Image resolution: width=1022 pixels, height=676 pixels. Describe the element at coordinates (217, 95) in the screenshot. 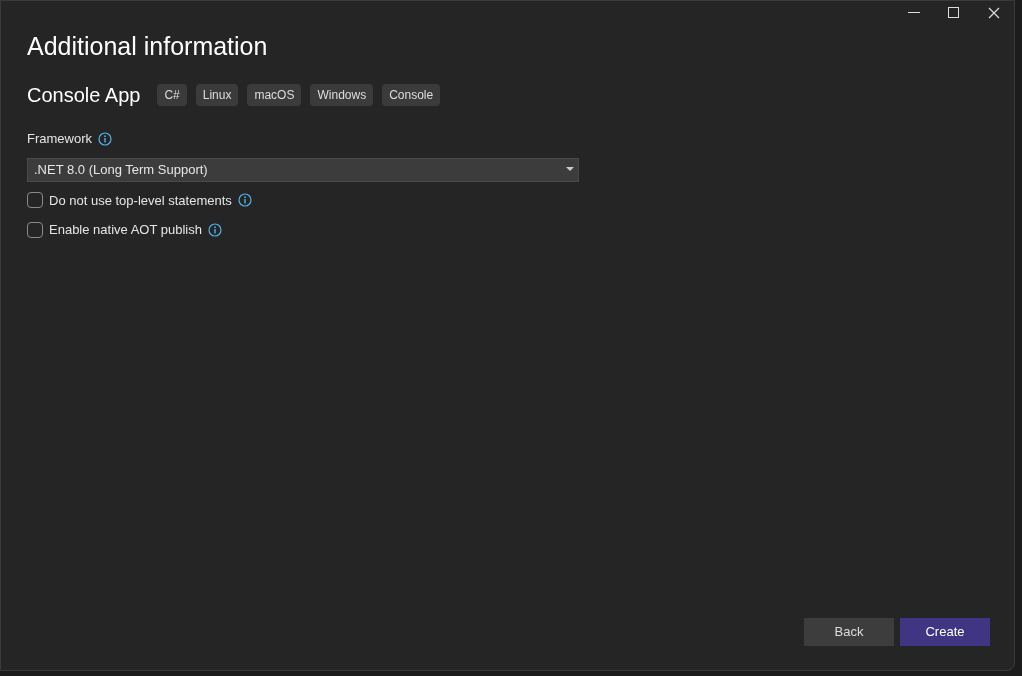

I see `tag: Linux` at that location.